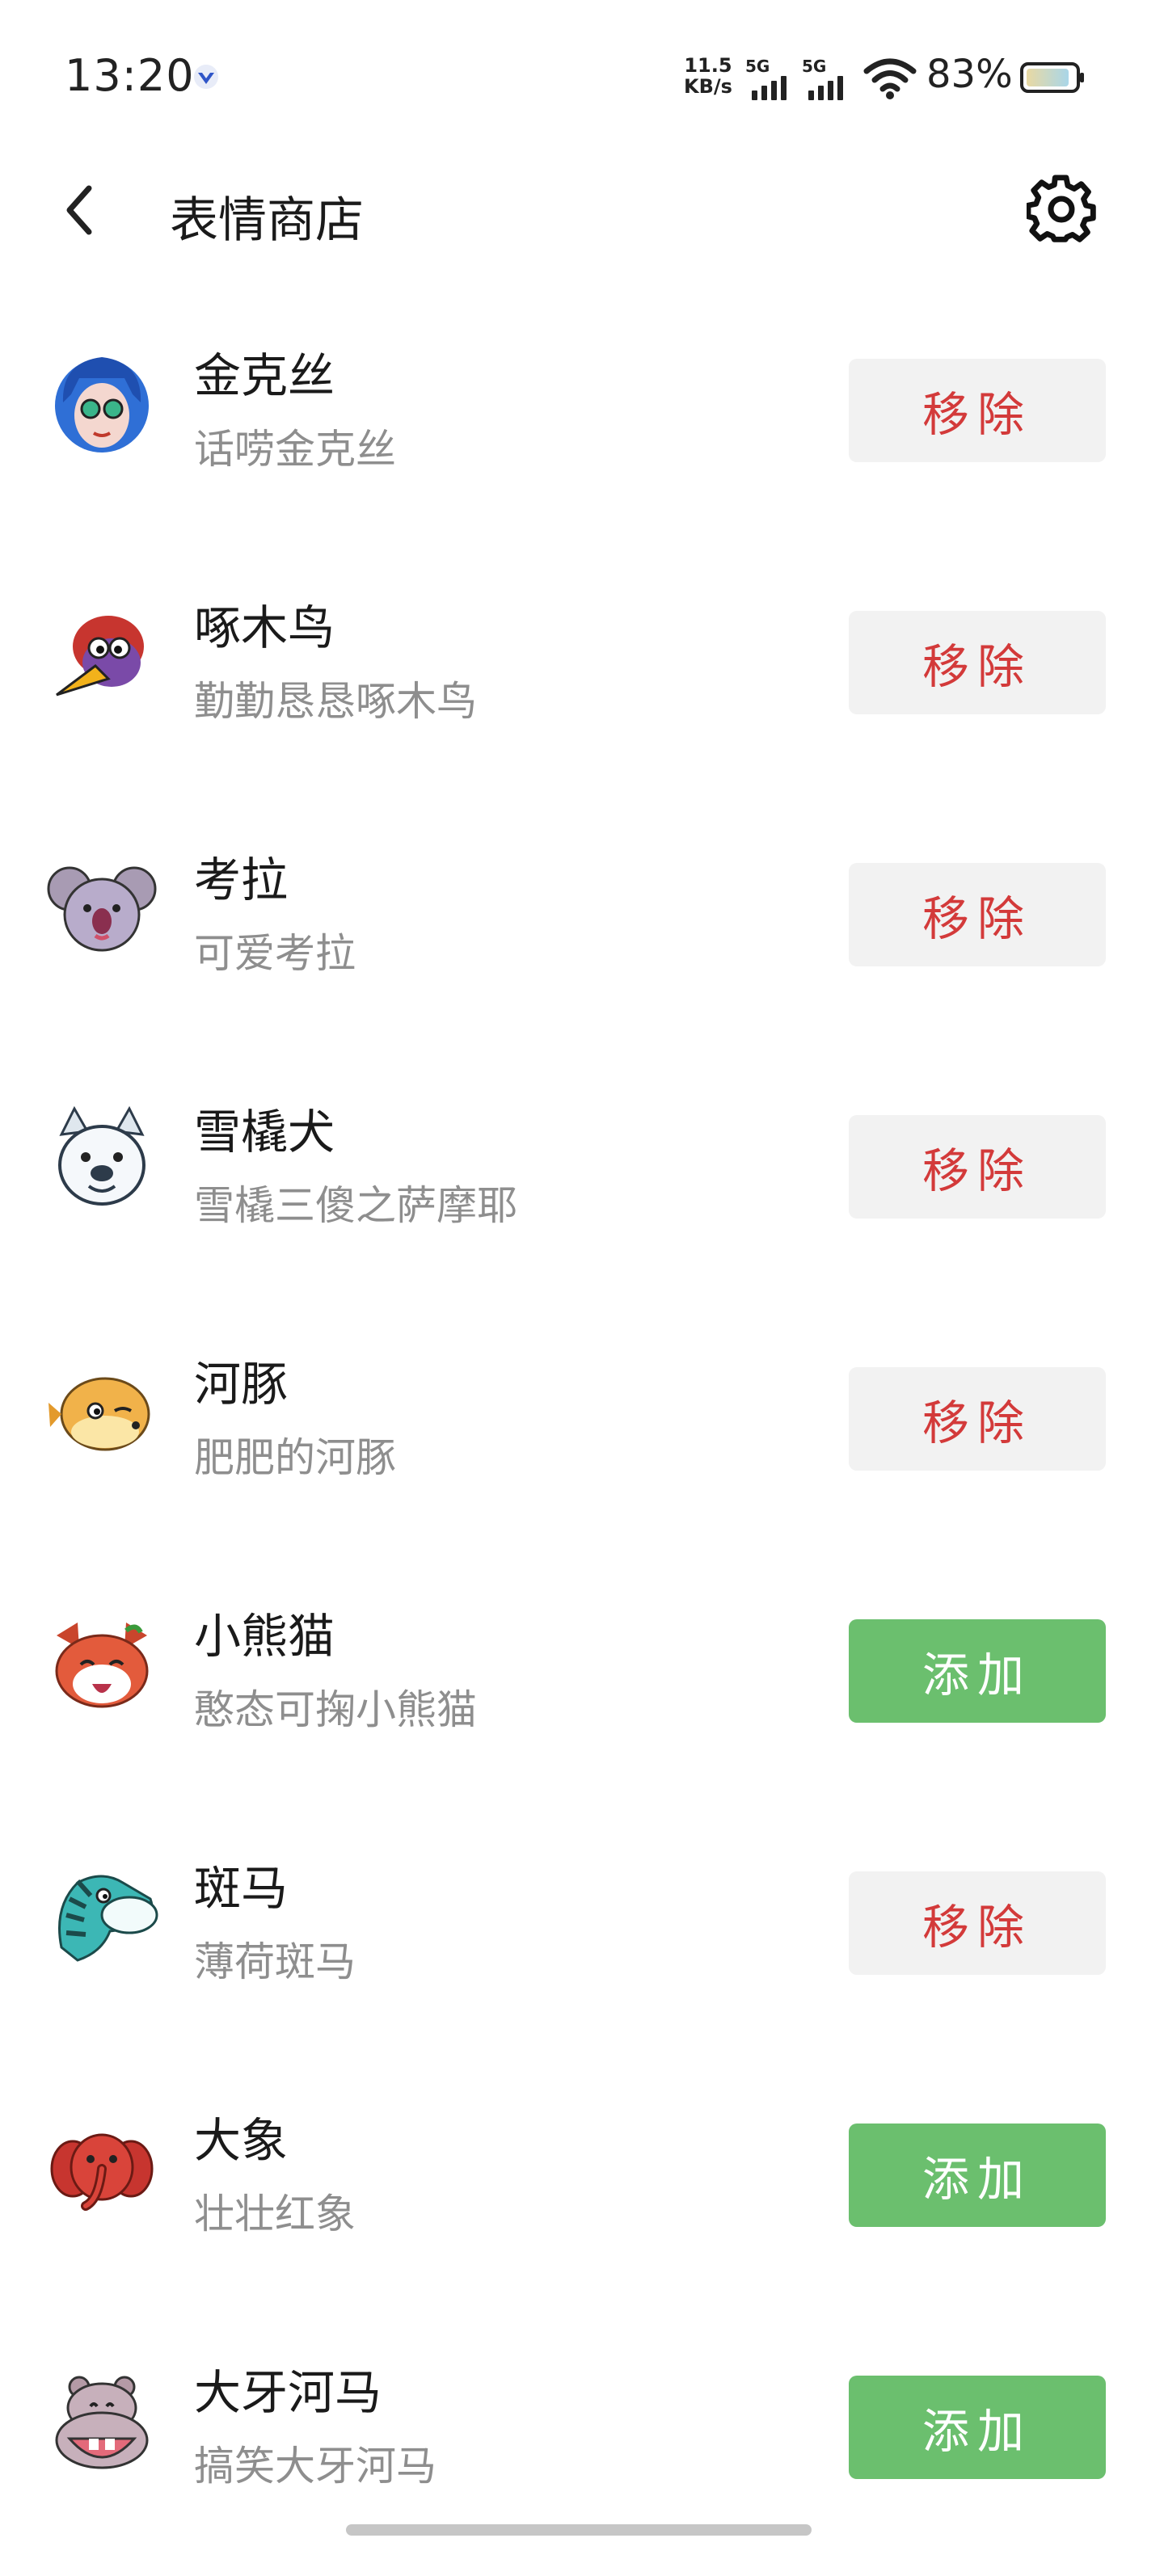 This screenshot has height=2576, width=1164. I want to click on sticker-row: 河豚肥肥的河豚 移除, so click(582, 1441).